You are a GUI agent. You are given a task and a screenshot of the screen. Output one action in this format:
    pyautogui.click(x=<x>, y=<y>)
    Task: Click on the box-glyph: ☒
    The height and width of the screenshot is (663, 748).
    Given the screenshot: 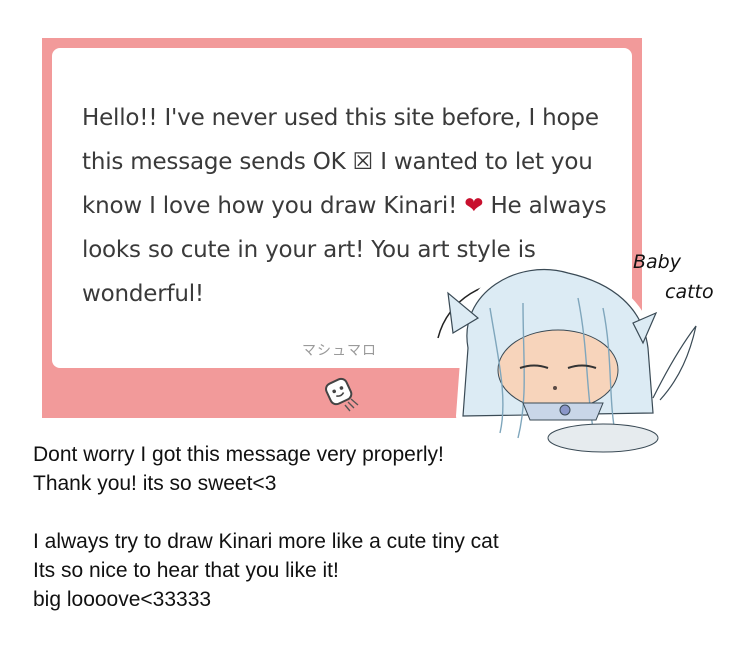 What is the action you would take?
    pyautogui.click(x=363, y=162)
    